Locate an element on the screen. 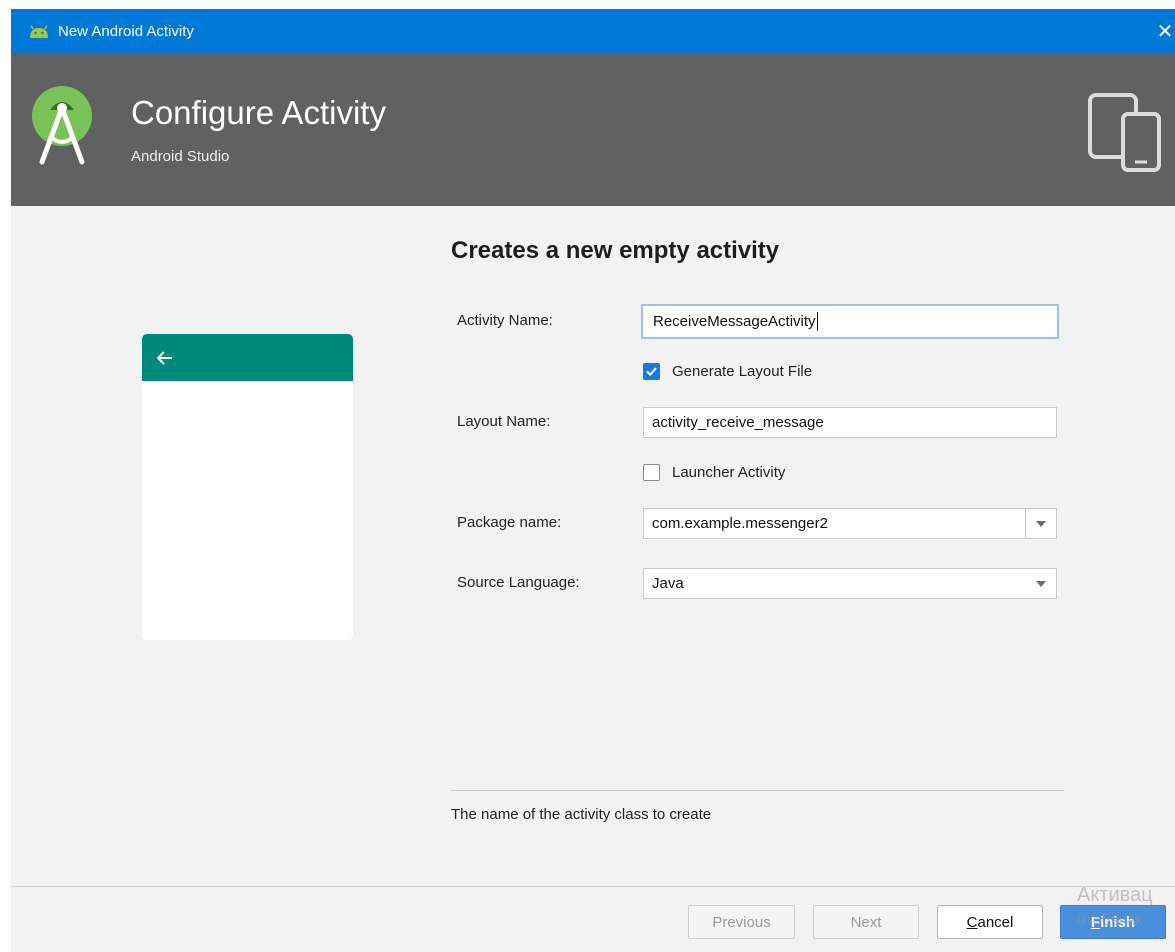 The image size is (1175, 952). arrow-left-icon is located at coordinates (164, 357).